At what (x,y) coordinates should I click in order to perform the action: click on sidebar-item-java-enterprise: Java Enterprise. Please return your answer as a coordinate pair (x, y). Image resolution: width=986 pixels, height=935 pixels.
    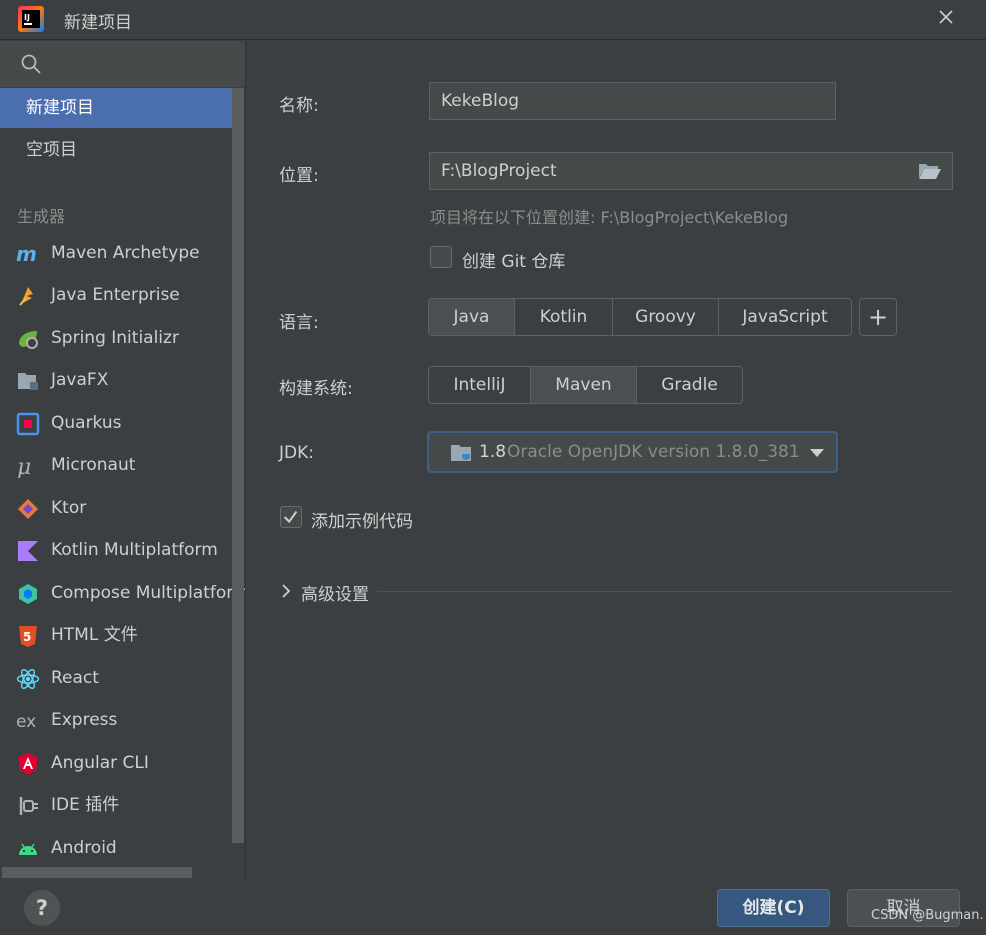
    Looking at the image, I should click on (122, 295).